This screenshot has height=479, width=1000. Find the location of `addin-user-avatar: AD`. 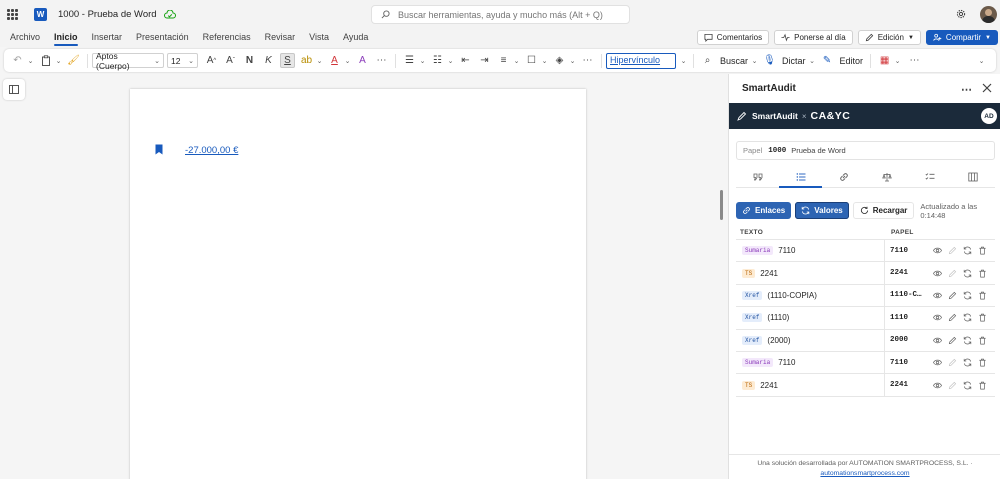

addin-user-avatar: AD is located at coordinates (989, 116).